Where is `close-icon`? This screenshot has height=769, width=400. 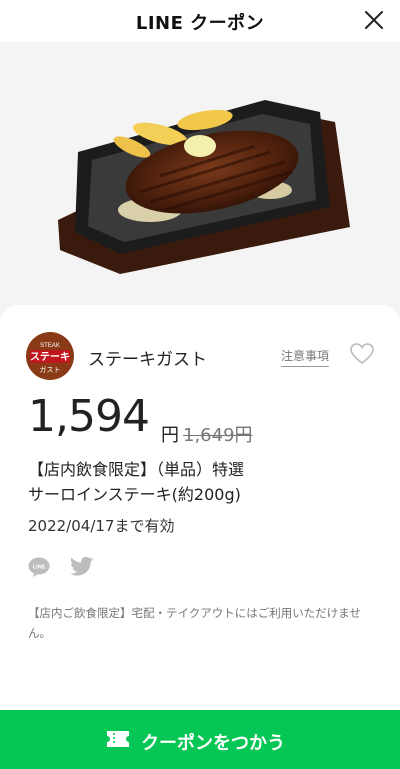
close-icon is located at coordinates (374, 20).